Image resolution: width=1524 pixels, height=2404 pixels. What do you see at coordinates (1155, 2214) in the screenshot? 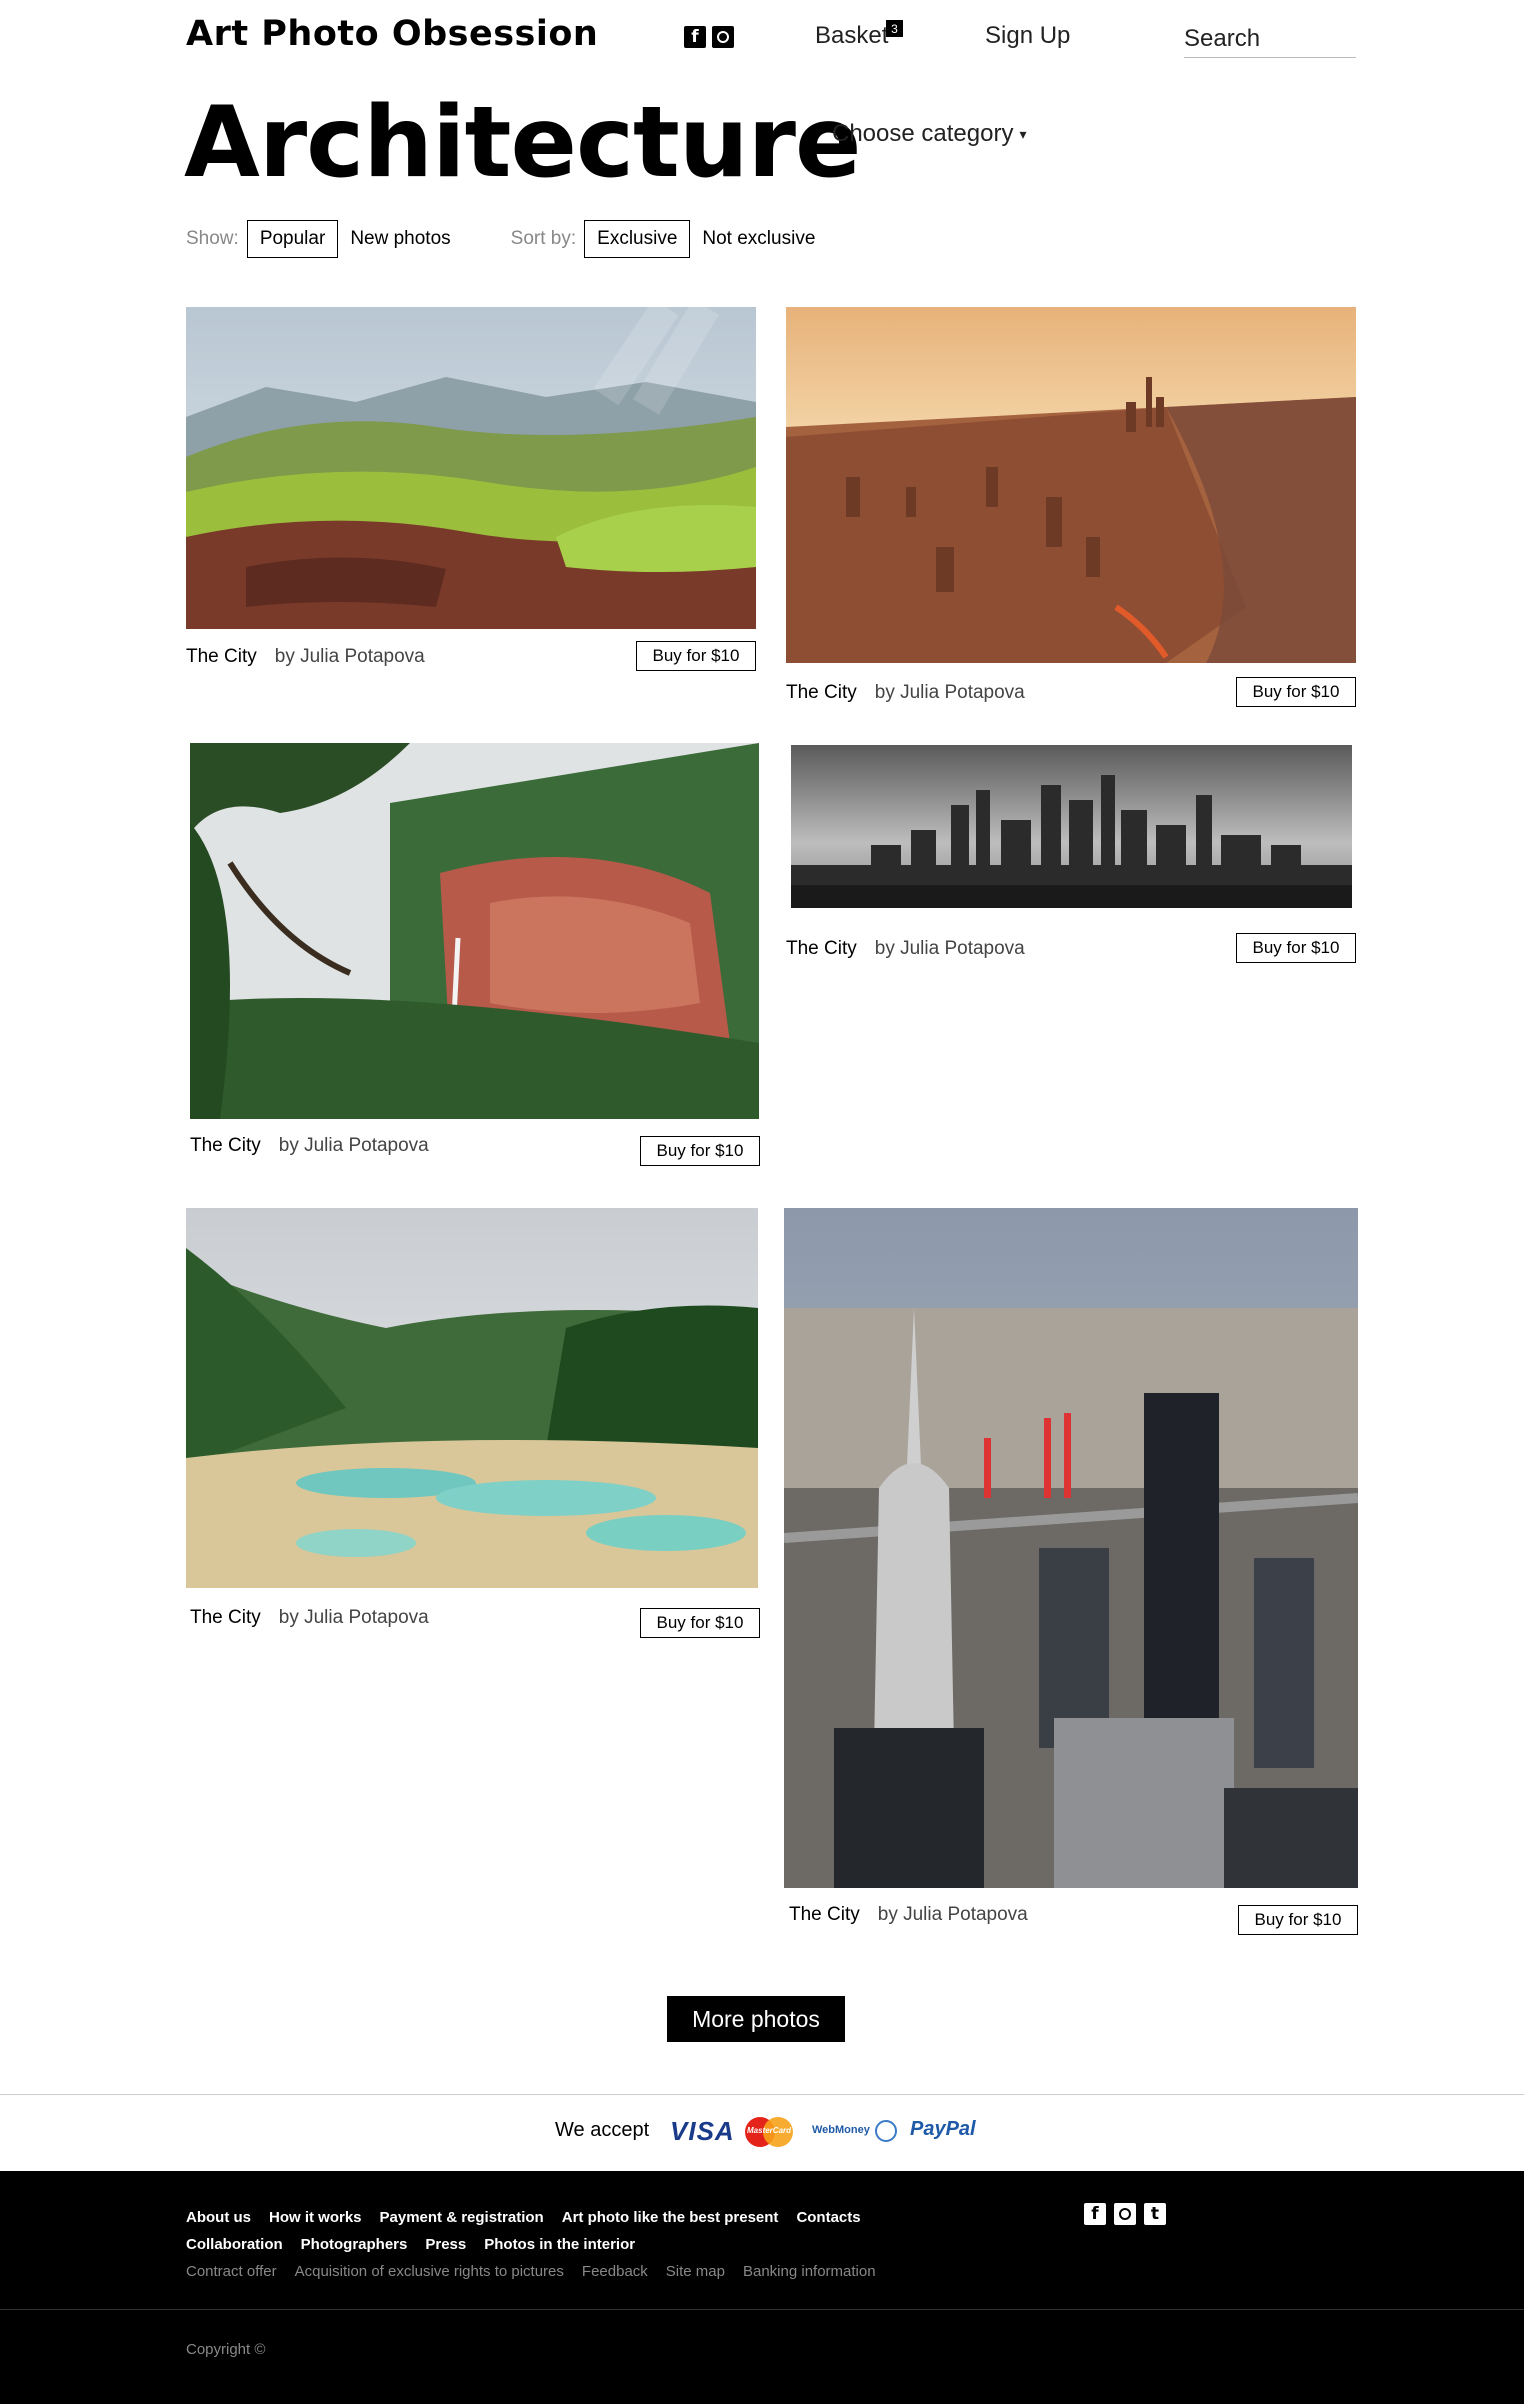
I see `tumblr-icon: t` at bounding box center [1155, 2214].